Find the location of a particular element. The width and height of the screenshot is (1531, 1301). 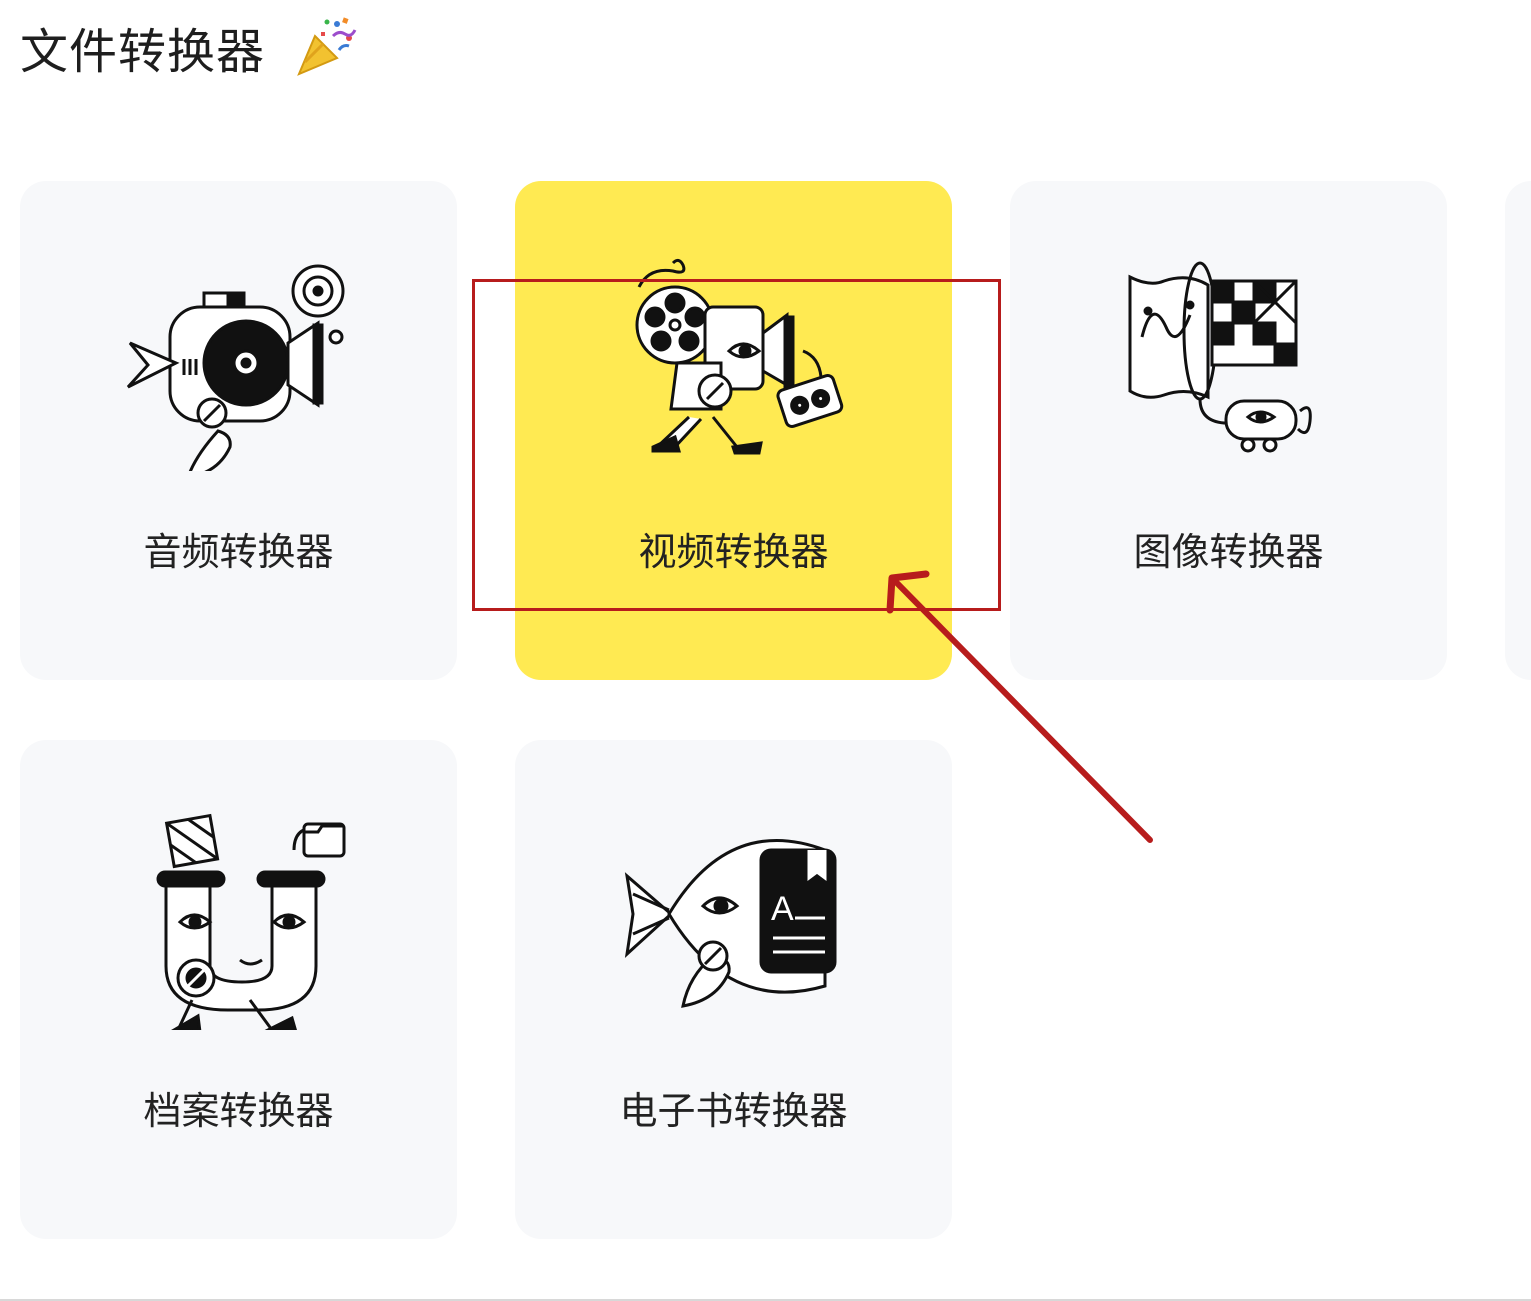

video-converter-card: 视频转换器 is located at coordinates (733, 430).